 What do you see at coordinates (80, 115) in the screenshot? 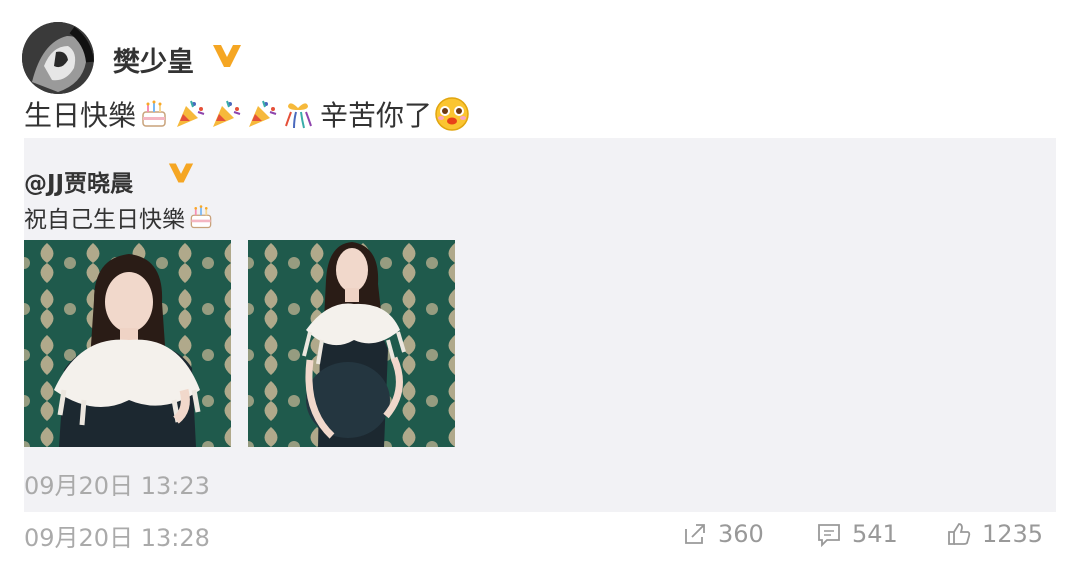
I see `post-text-before: 生日快樂` at bounding box center [80, 115].